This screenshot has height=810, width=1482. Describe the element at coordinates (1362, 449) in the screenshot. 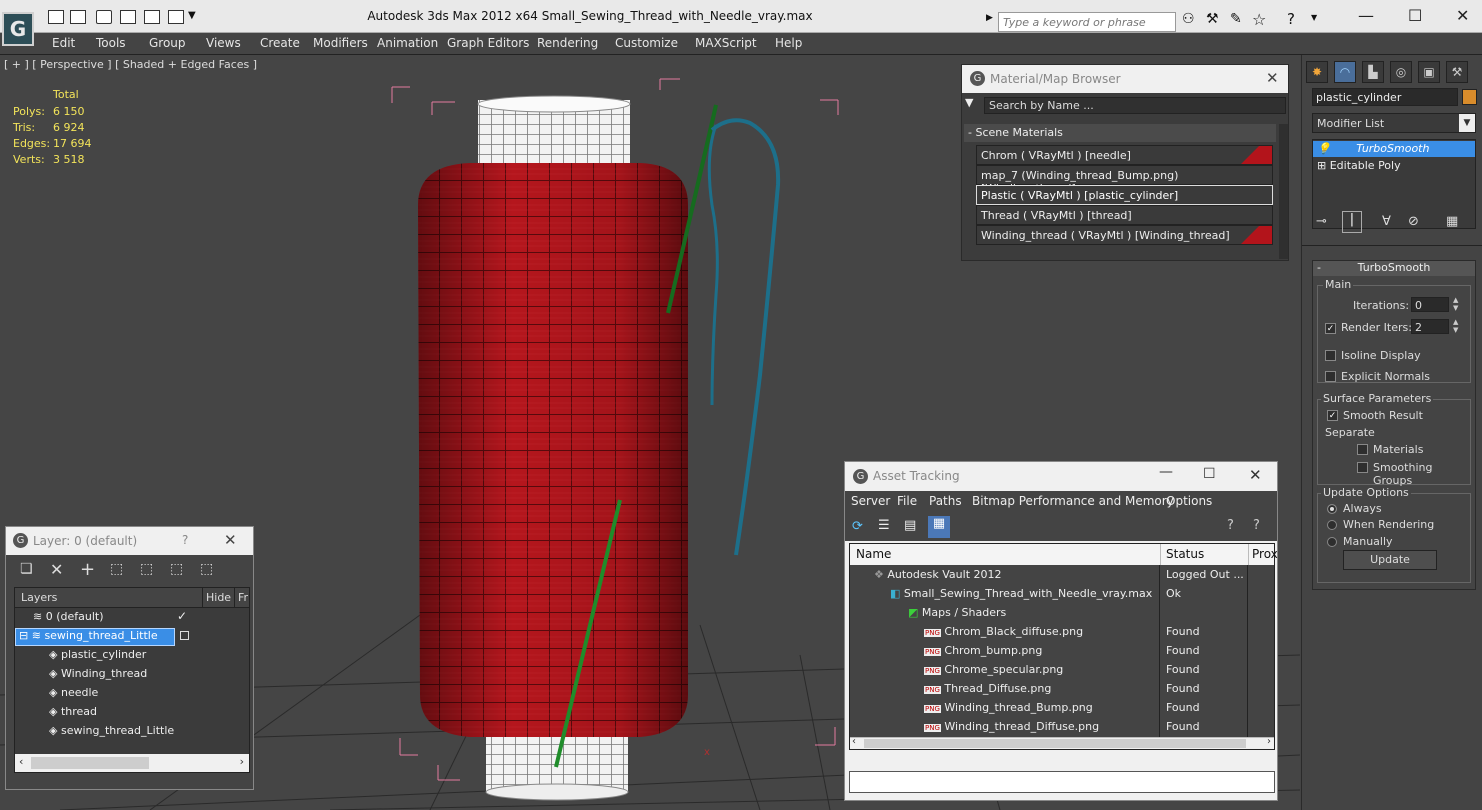

I see `materials-checkbox` at that location.